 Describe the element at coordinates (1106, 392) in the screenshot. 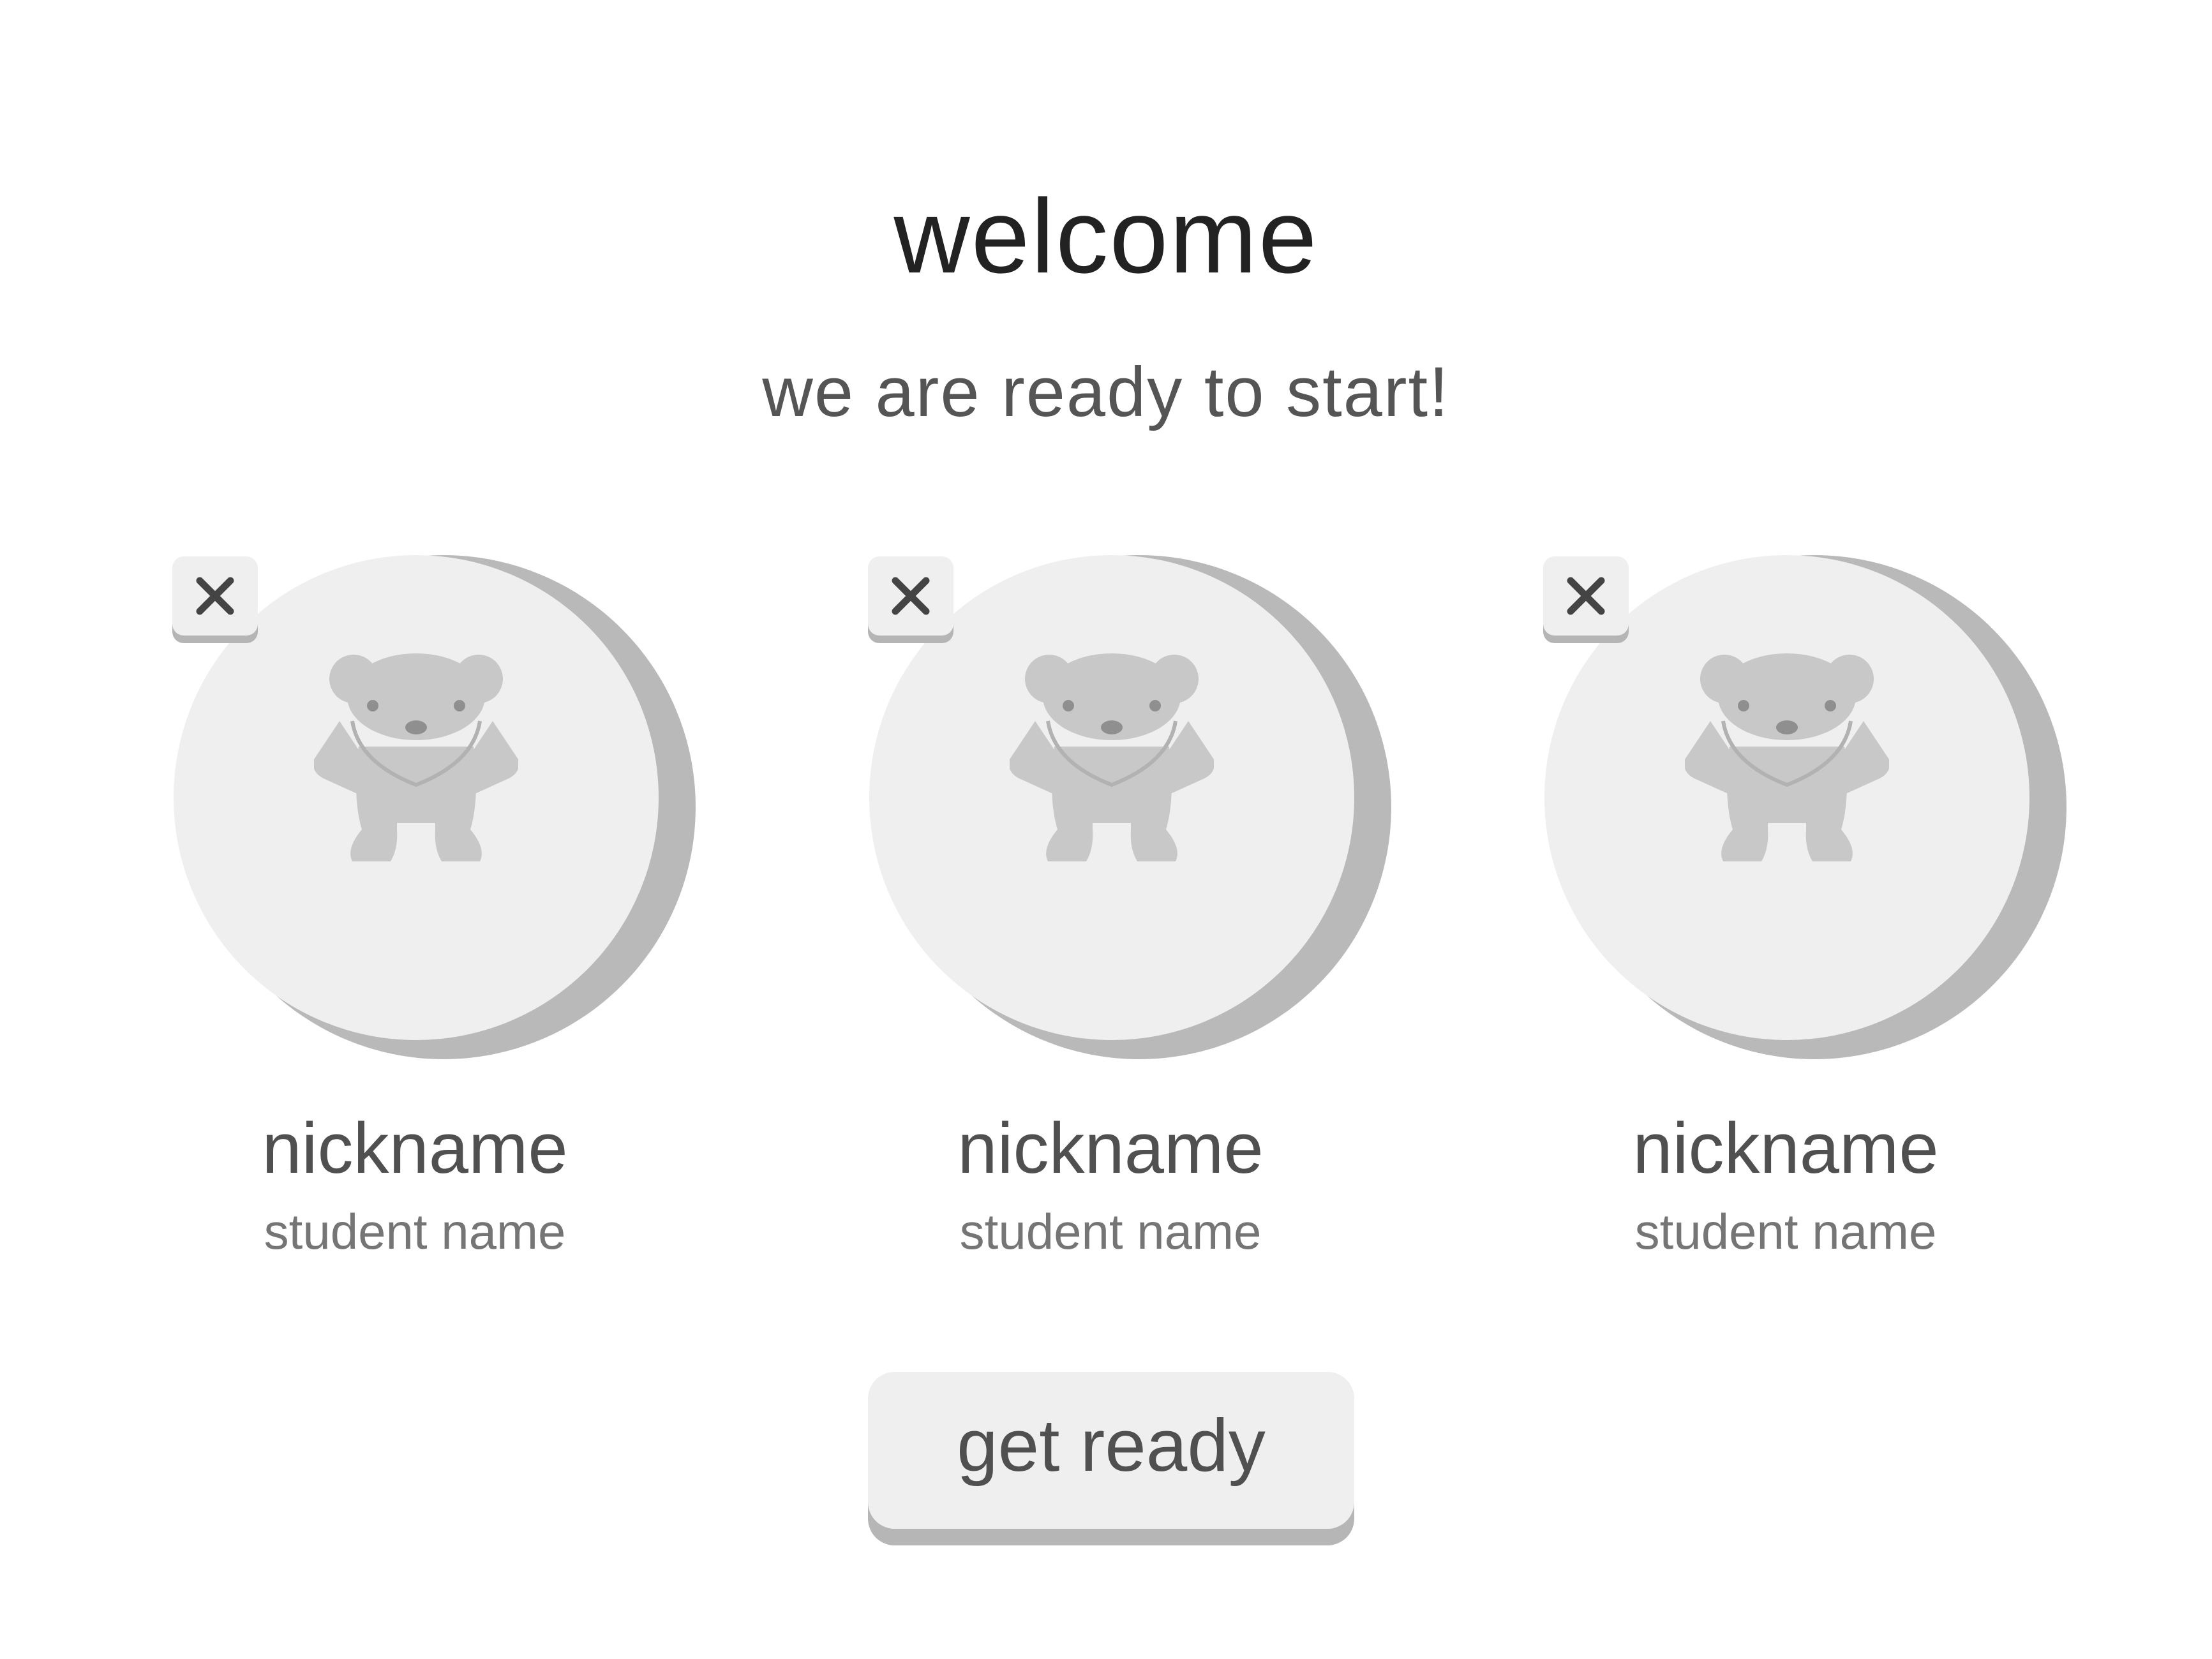

I see `page-subtitle: we are ready to start!` at that location.